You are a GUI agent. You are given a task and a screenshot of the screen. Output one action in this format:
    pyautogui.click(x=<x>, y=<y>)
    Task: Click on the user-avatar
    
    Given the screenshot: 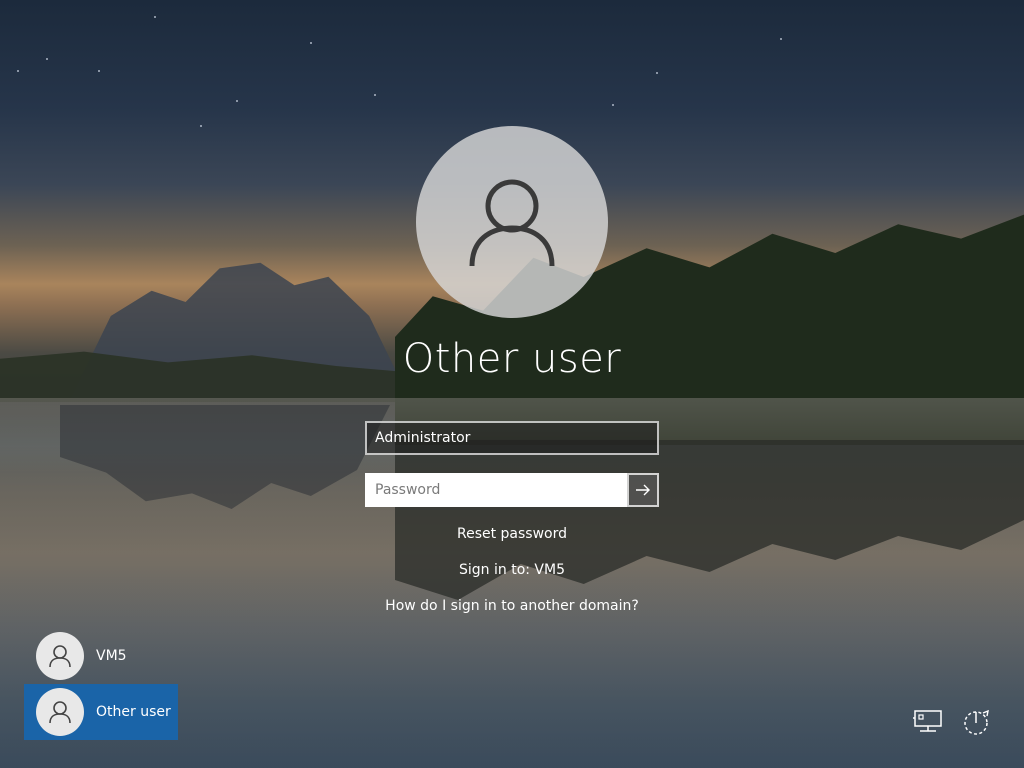 What is the action you would take?
    pyautogui.click(x=512, y=222)
    